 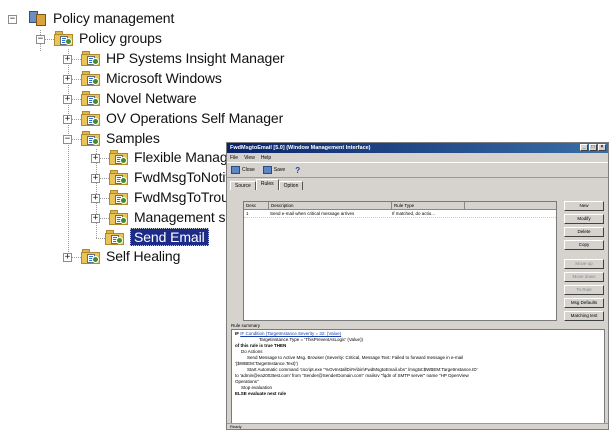 What do you see at coordinates (133, 138) in the screenshot?
I see `tree-label: Samples` at bounding box center [133, 138].